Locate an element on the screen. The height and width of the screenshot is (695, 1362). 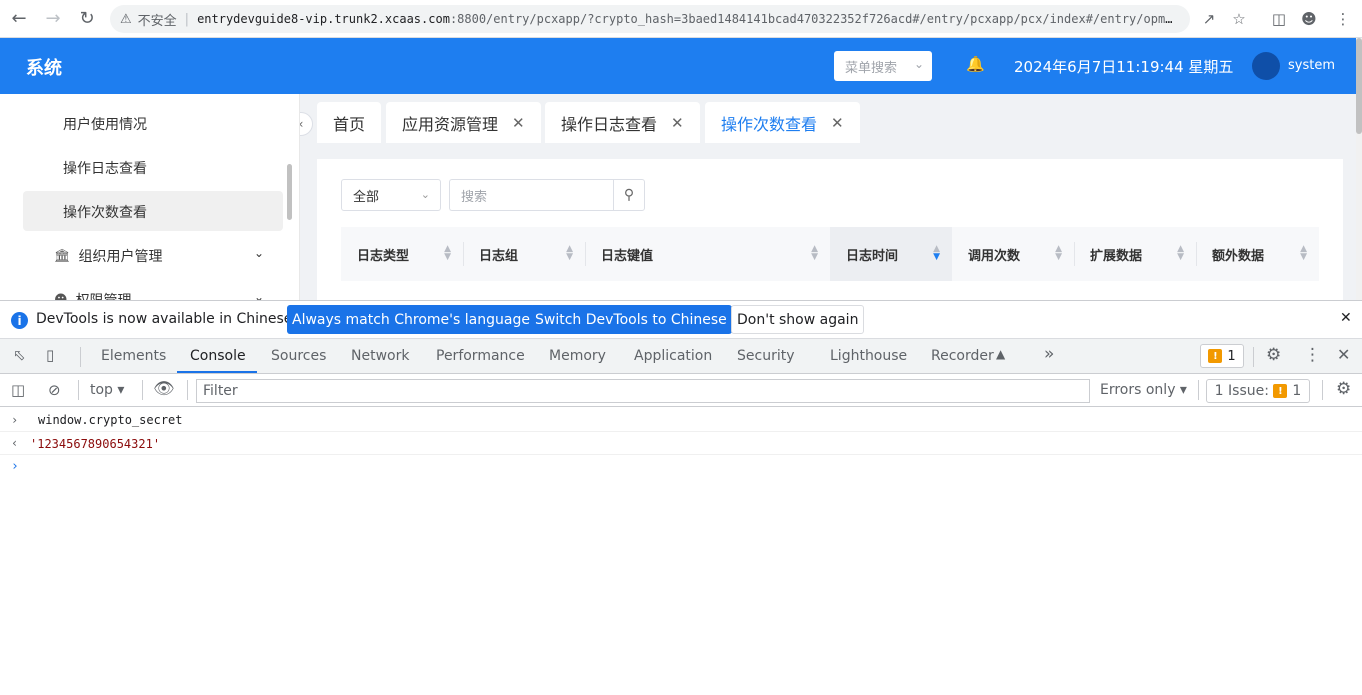
sidebar-collapse-icon: ‹ is located at coordinates (306, 124).